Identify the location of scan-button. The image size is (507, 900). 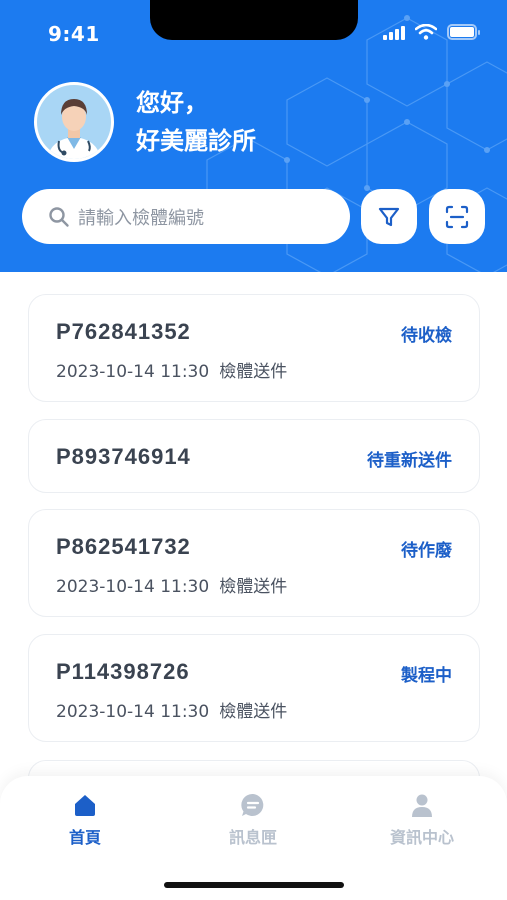
(457, 216).